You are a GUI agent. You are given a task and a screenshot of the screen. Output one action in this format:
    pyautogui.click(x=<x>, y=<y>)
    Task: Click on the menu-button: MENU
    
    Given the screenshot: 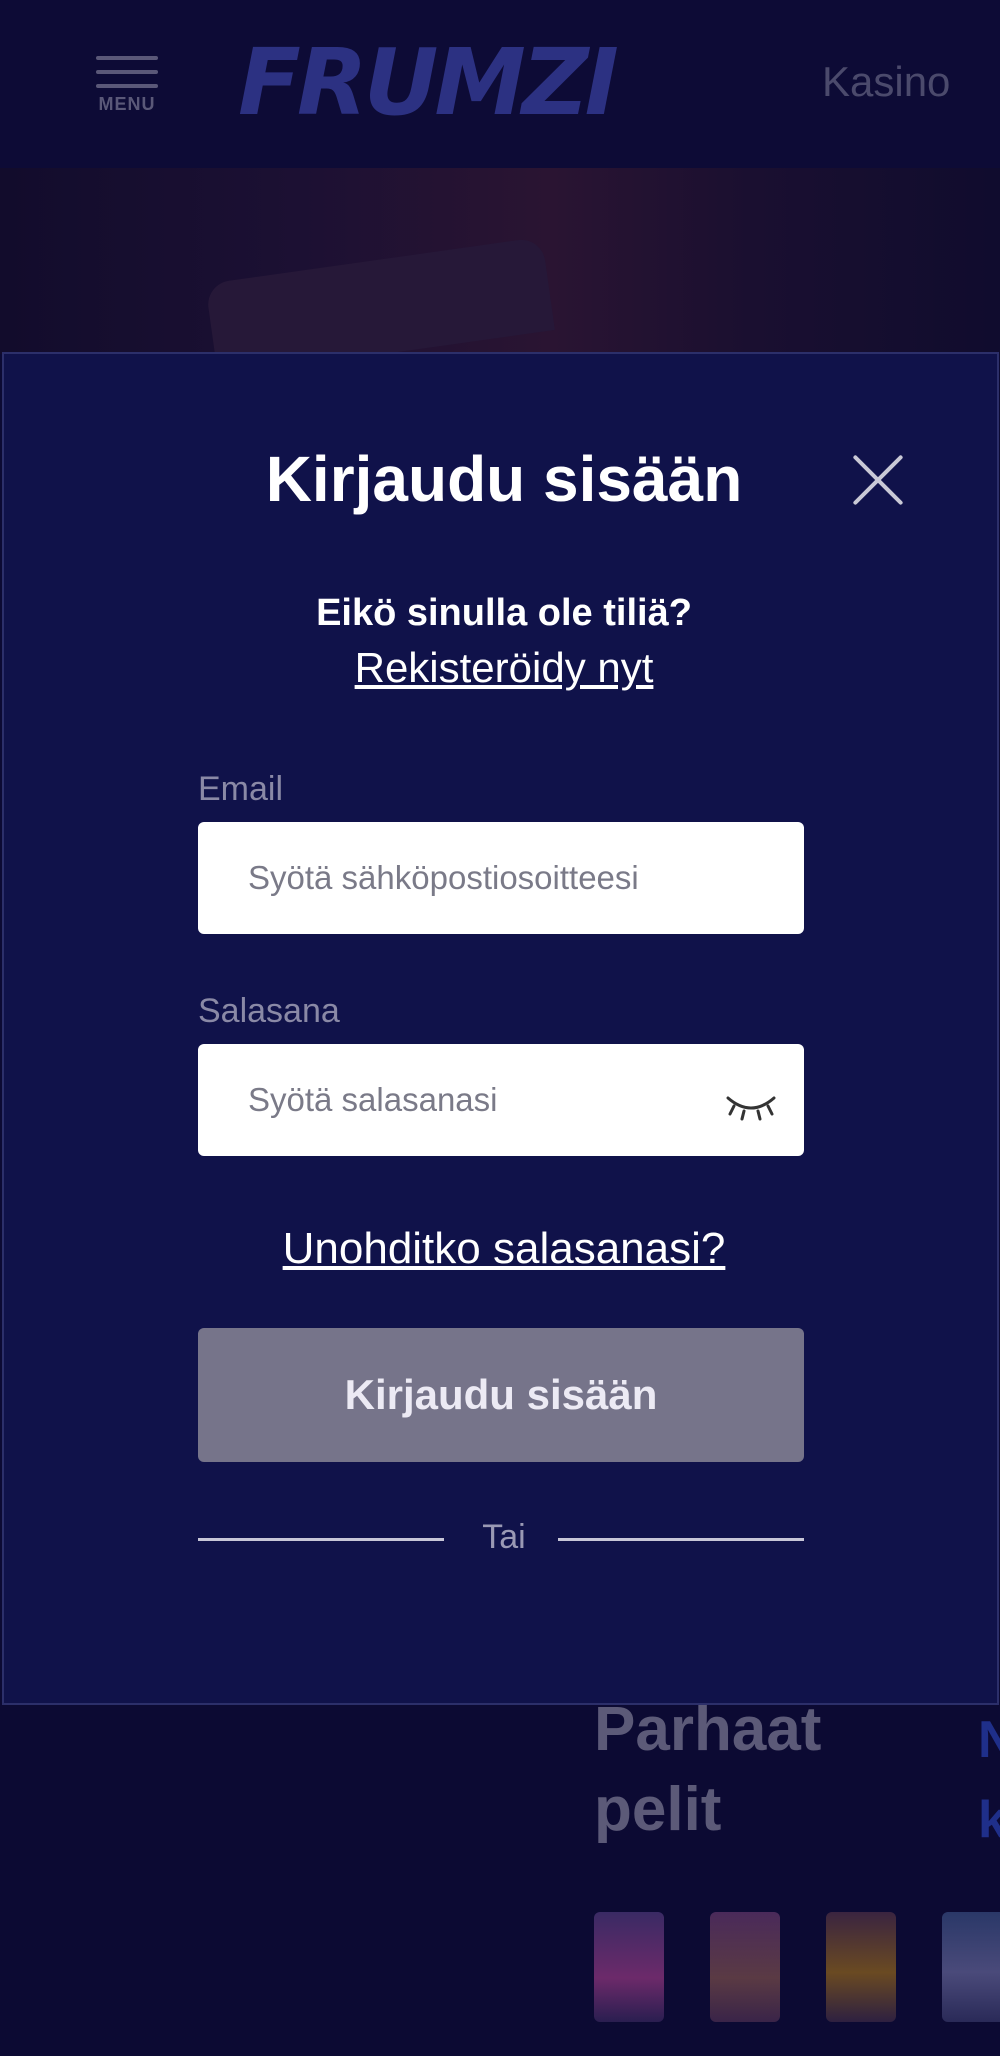 What is the action you would take?
    pyautogui.click(x=127, y=85)
    